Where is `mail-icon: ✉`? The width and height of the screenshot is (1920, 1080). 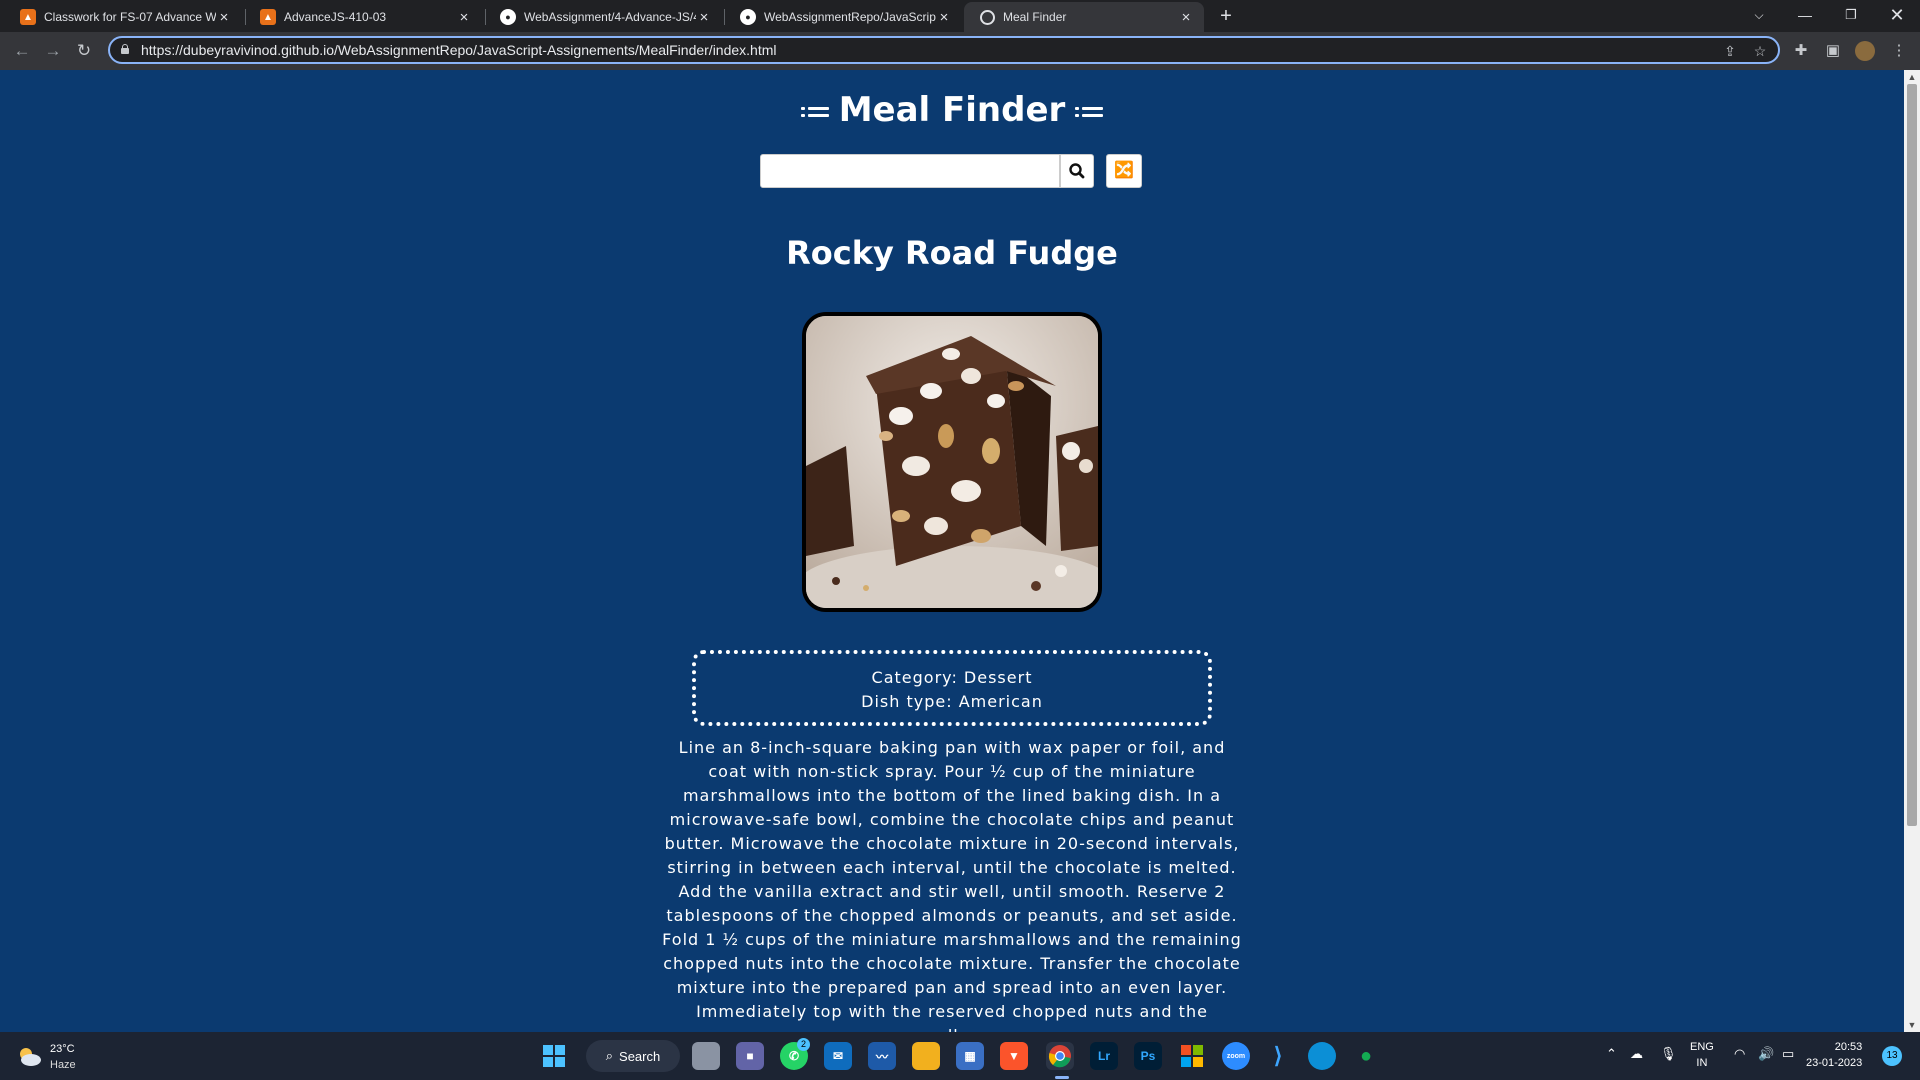 mail-icon: ✉ is located at coordinates (838, 1056).